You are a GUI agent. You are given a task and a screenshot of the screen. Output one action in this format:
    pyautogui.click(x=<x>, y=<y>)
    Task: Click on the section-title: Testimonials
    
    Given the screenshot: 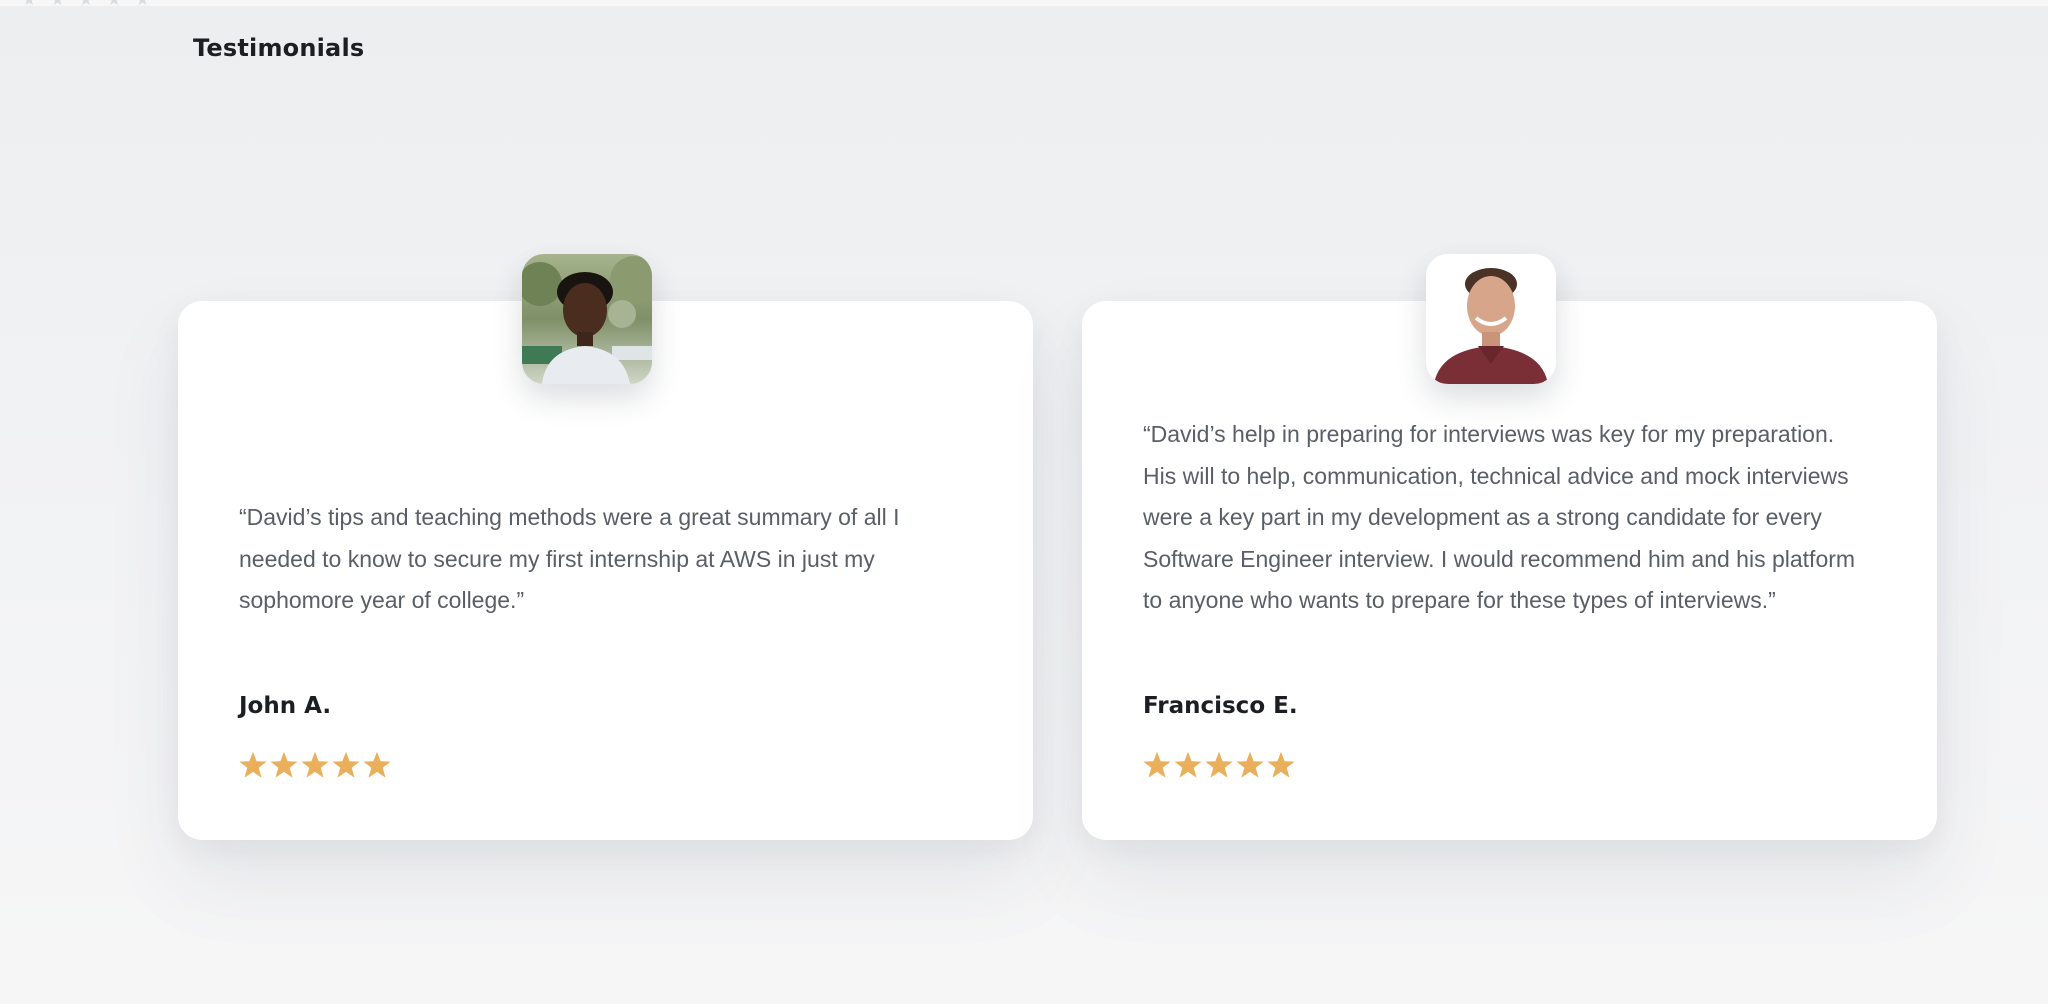 What is the action you would take?
    pyautogui.click(x=279, y=48)
    